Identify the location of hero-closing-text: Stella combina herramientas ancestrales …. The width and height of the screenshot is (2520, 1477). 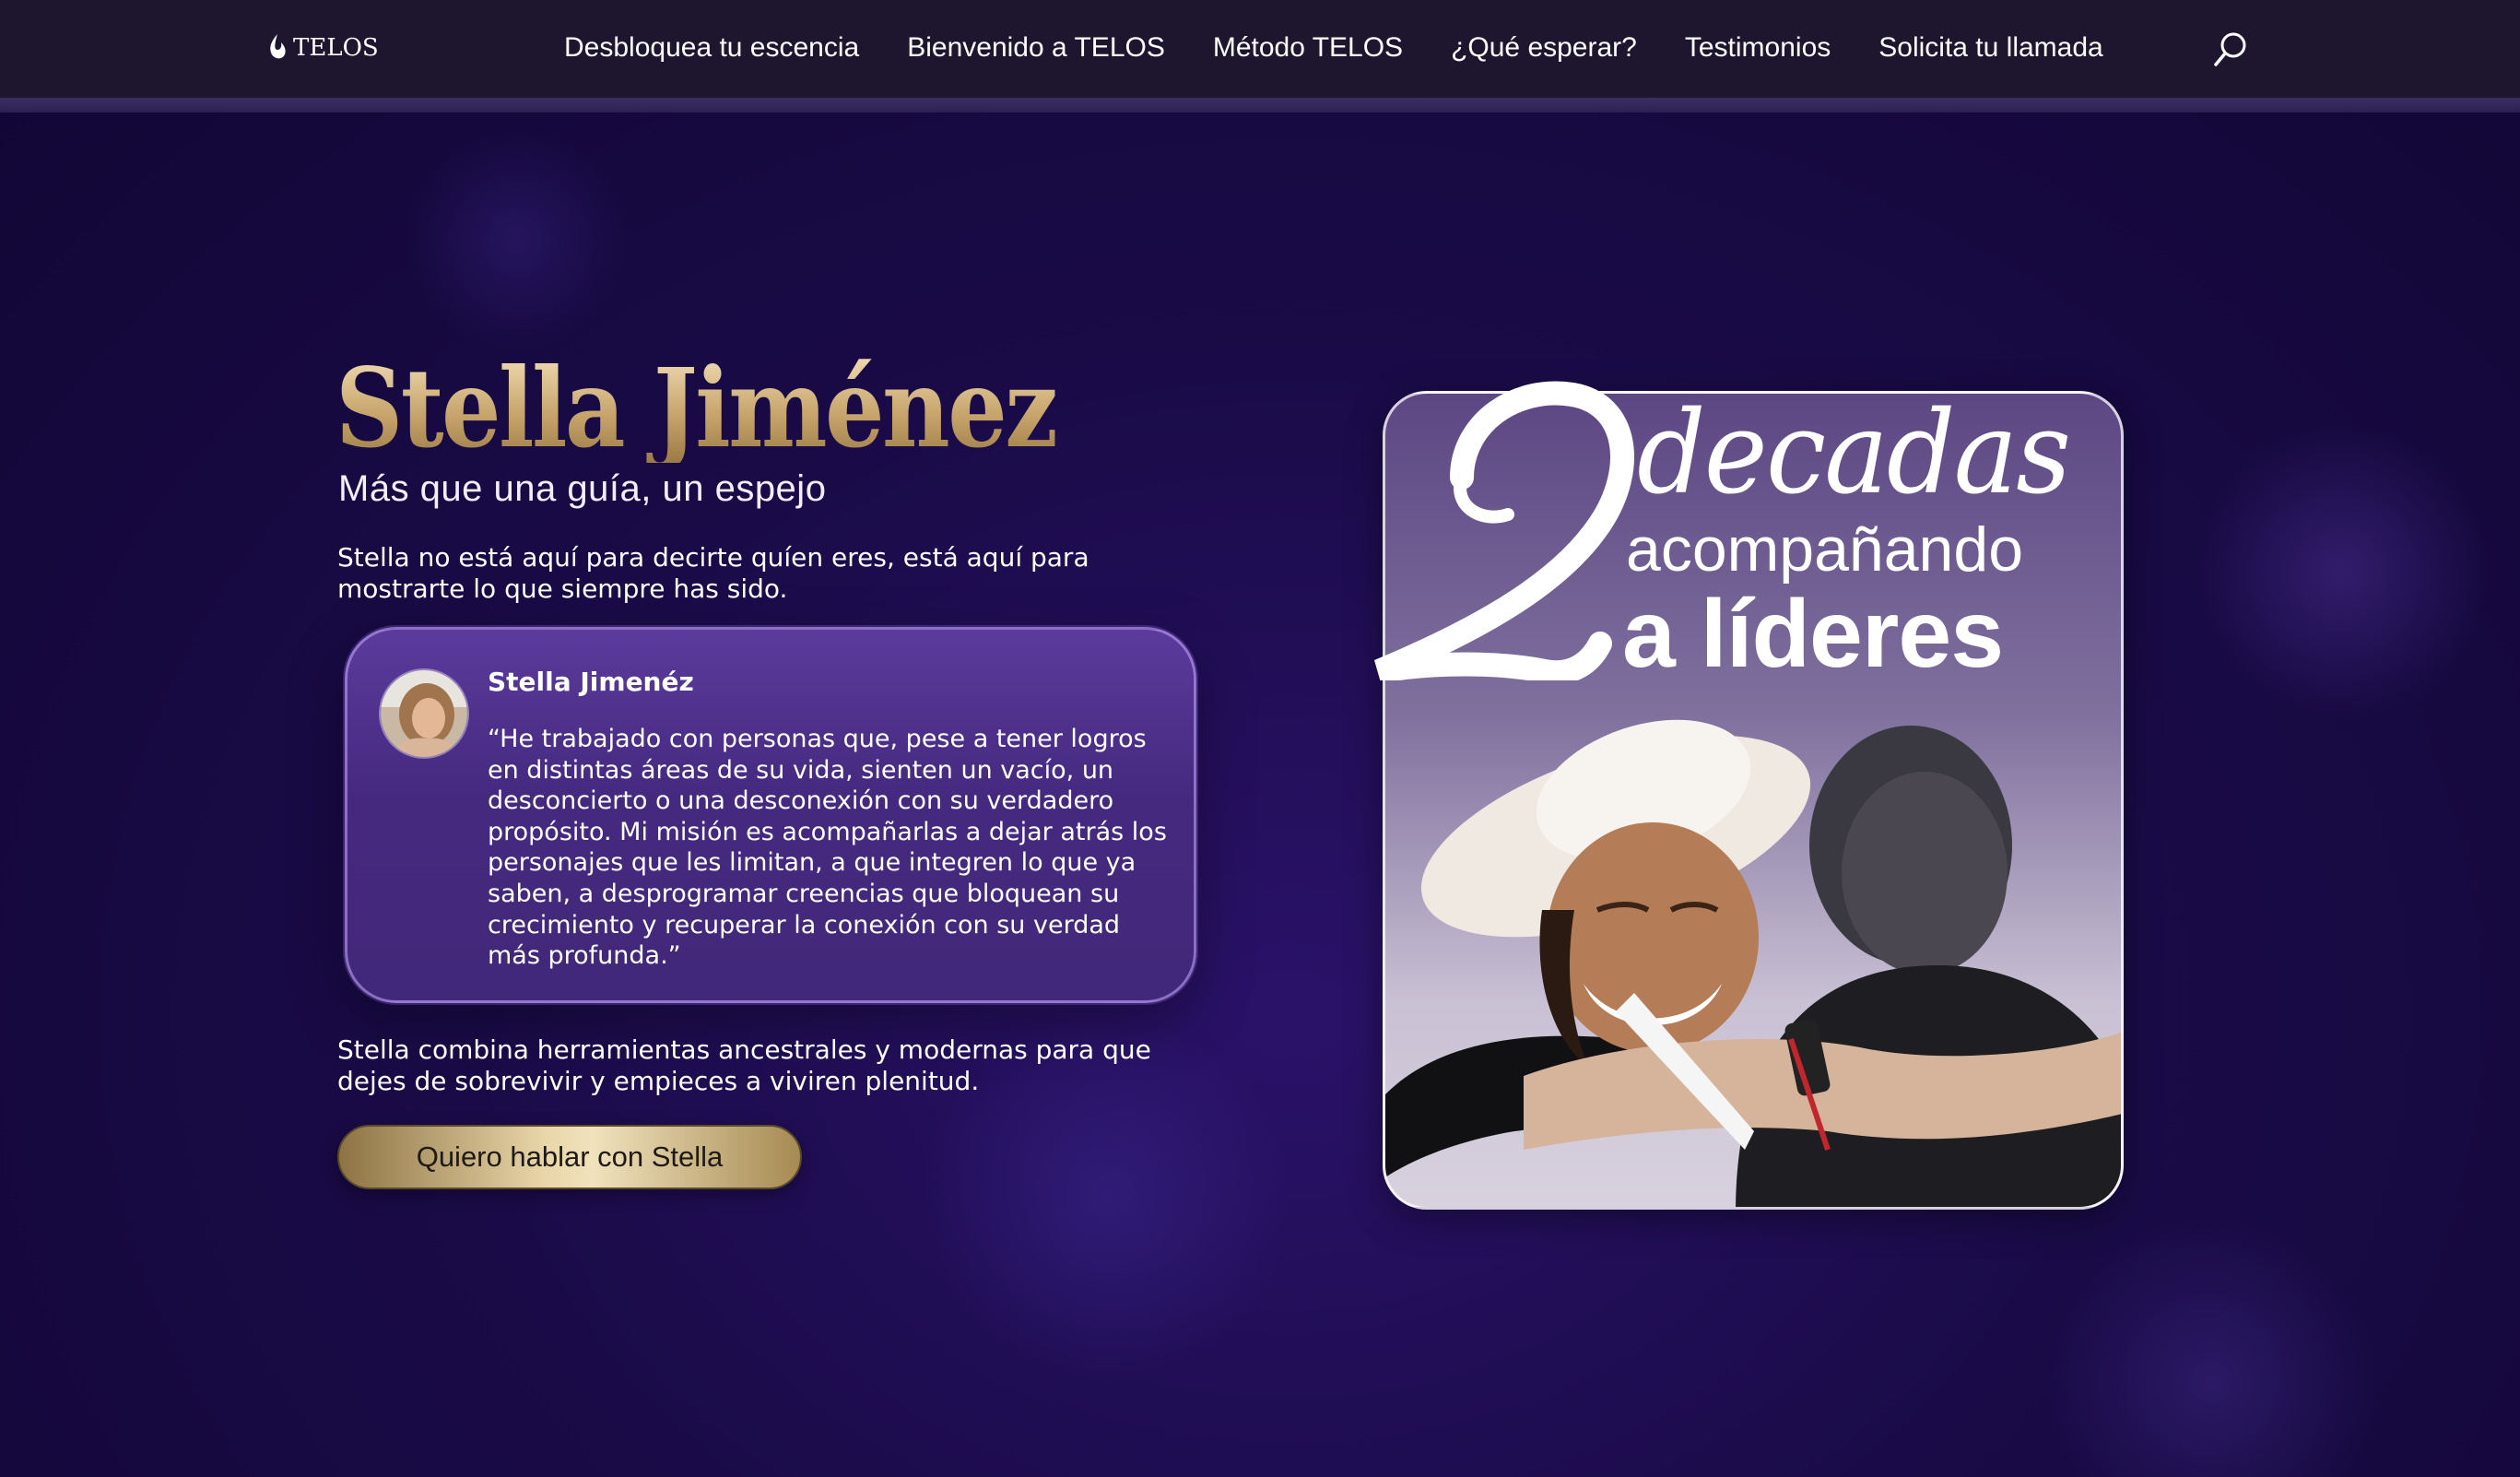
(744, 1065).